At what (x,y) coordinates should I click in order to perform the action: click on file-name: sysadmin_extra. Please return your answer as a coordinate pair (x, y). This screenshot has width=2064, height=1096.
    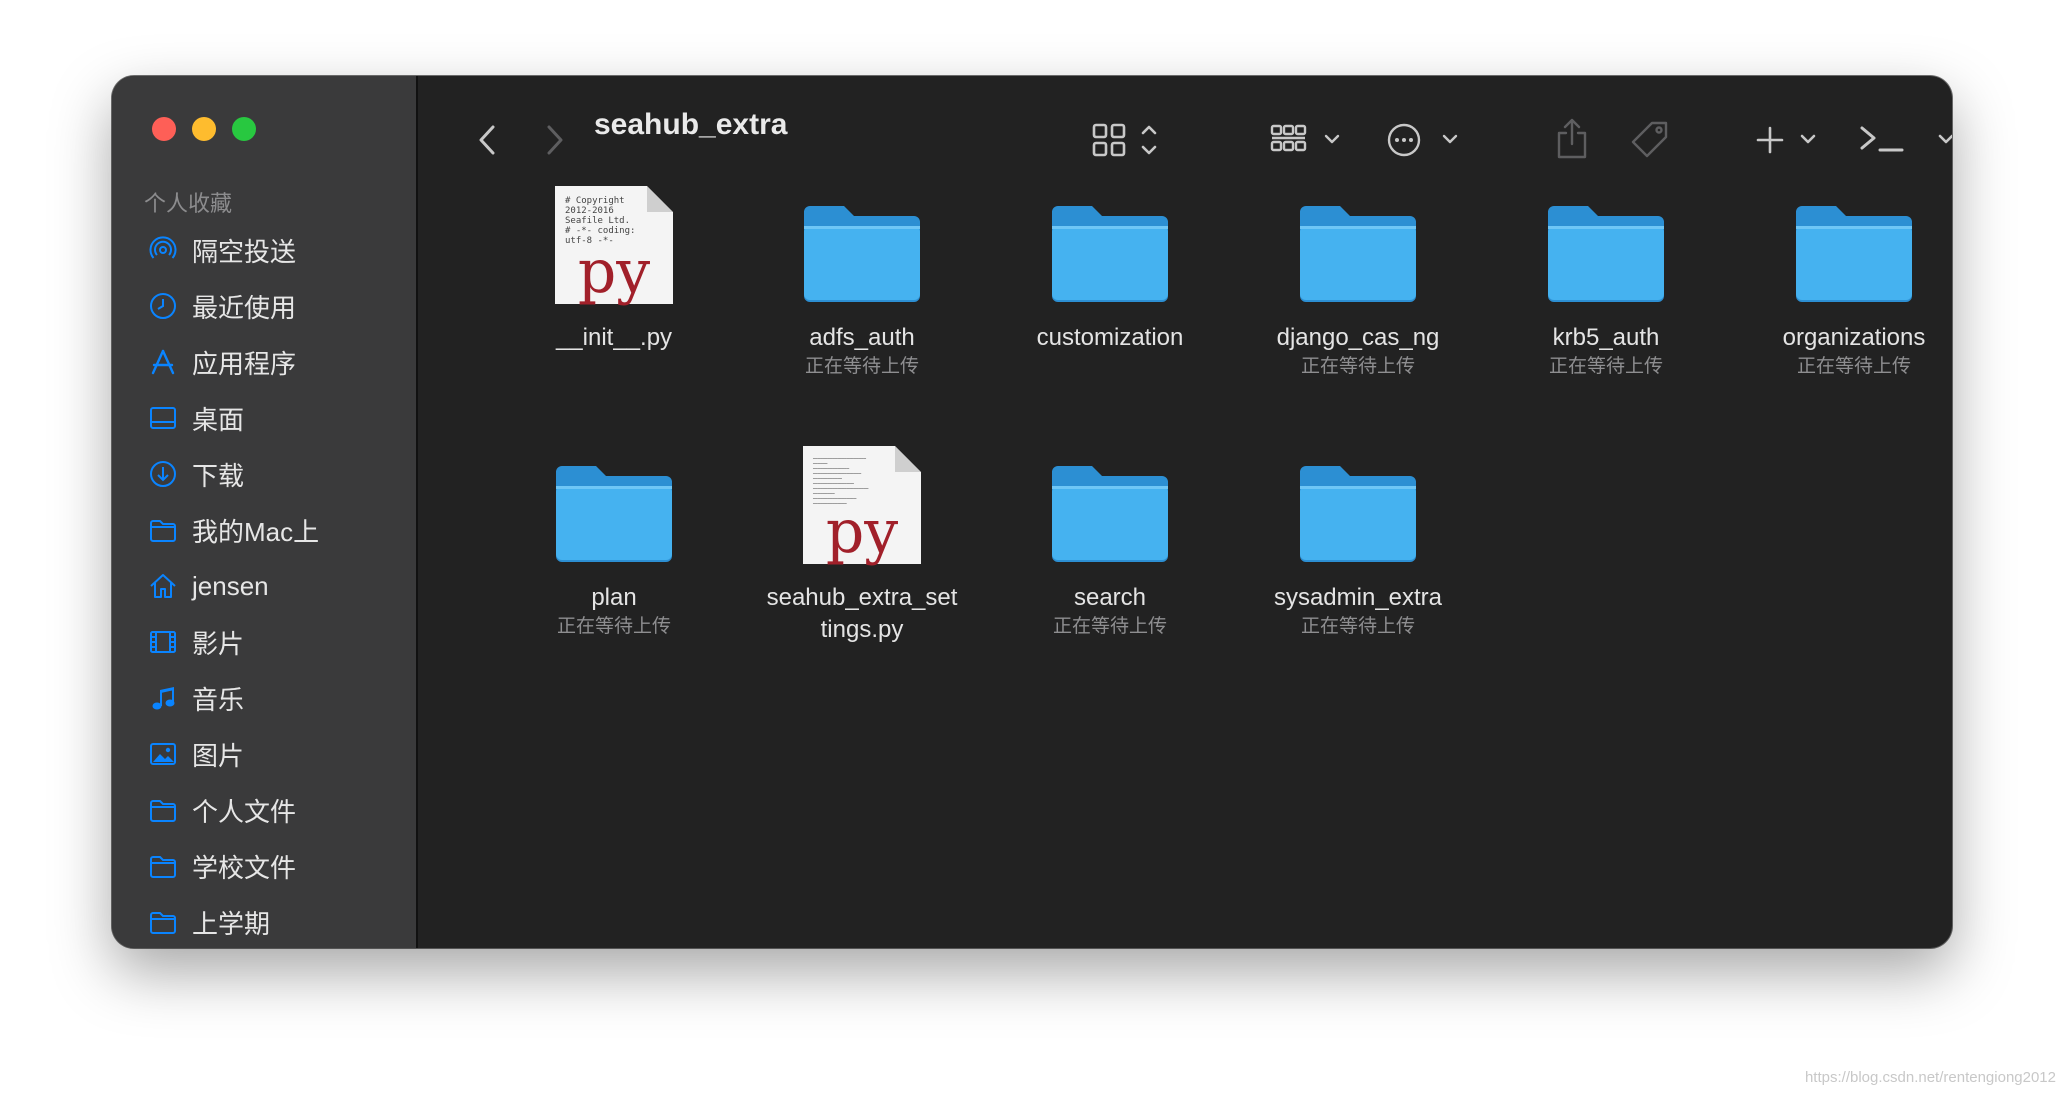
    Looking at the image, I should click on (1358, 597).